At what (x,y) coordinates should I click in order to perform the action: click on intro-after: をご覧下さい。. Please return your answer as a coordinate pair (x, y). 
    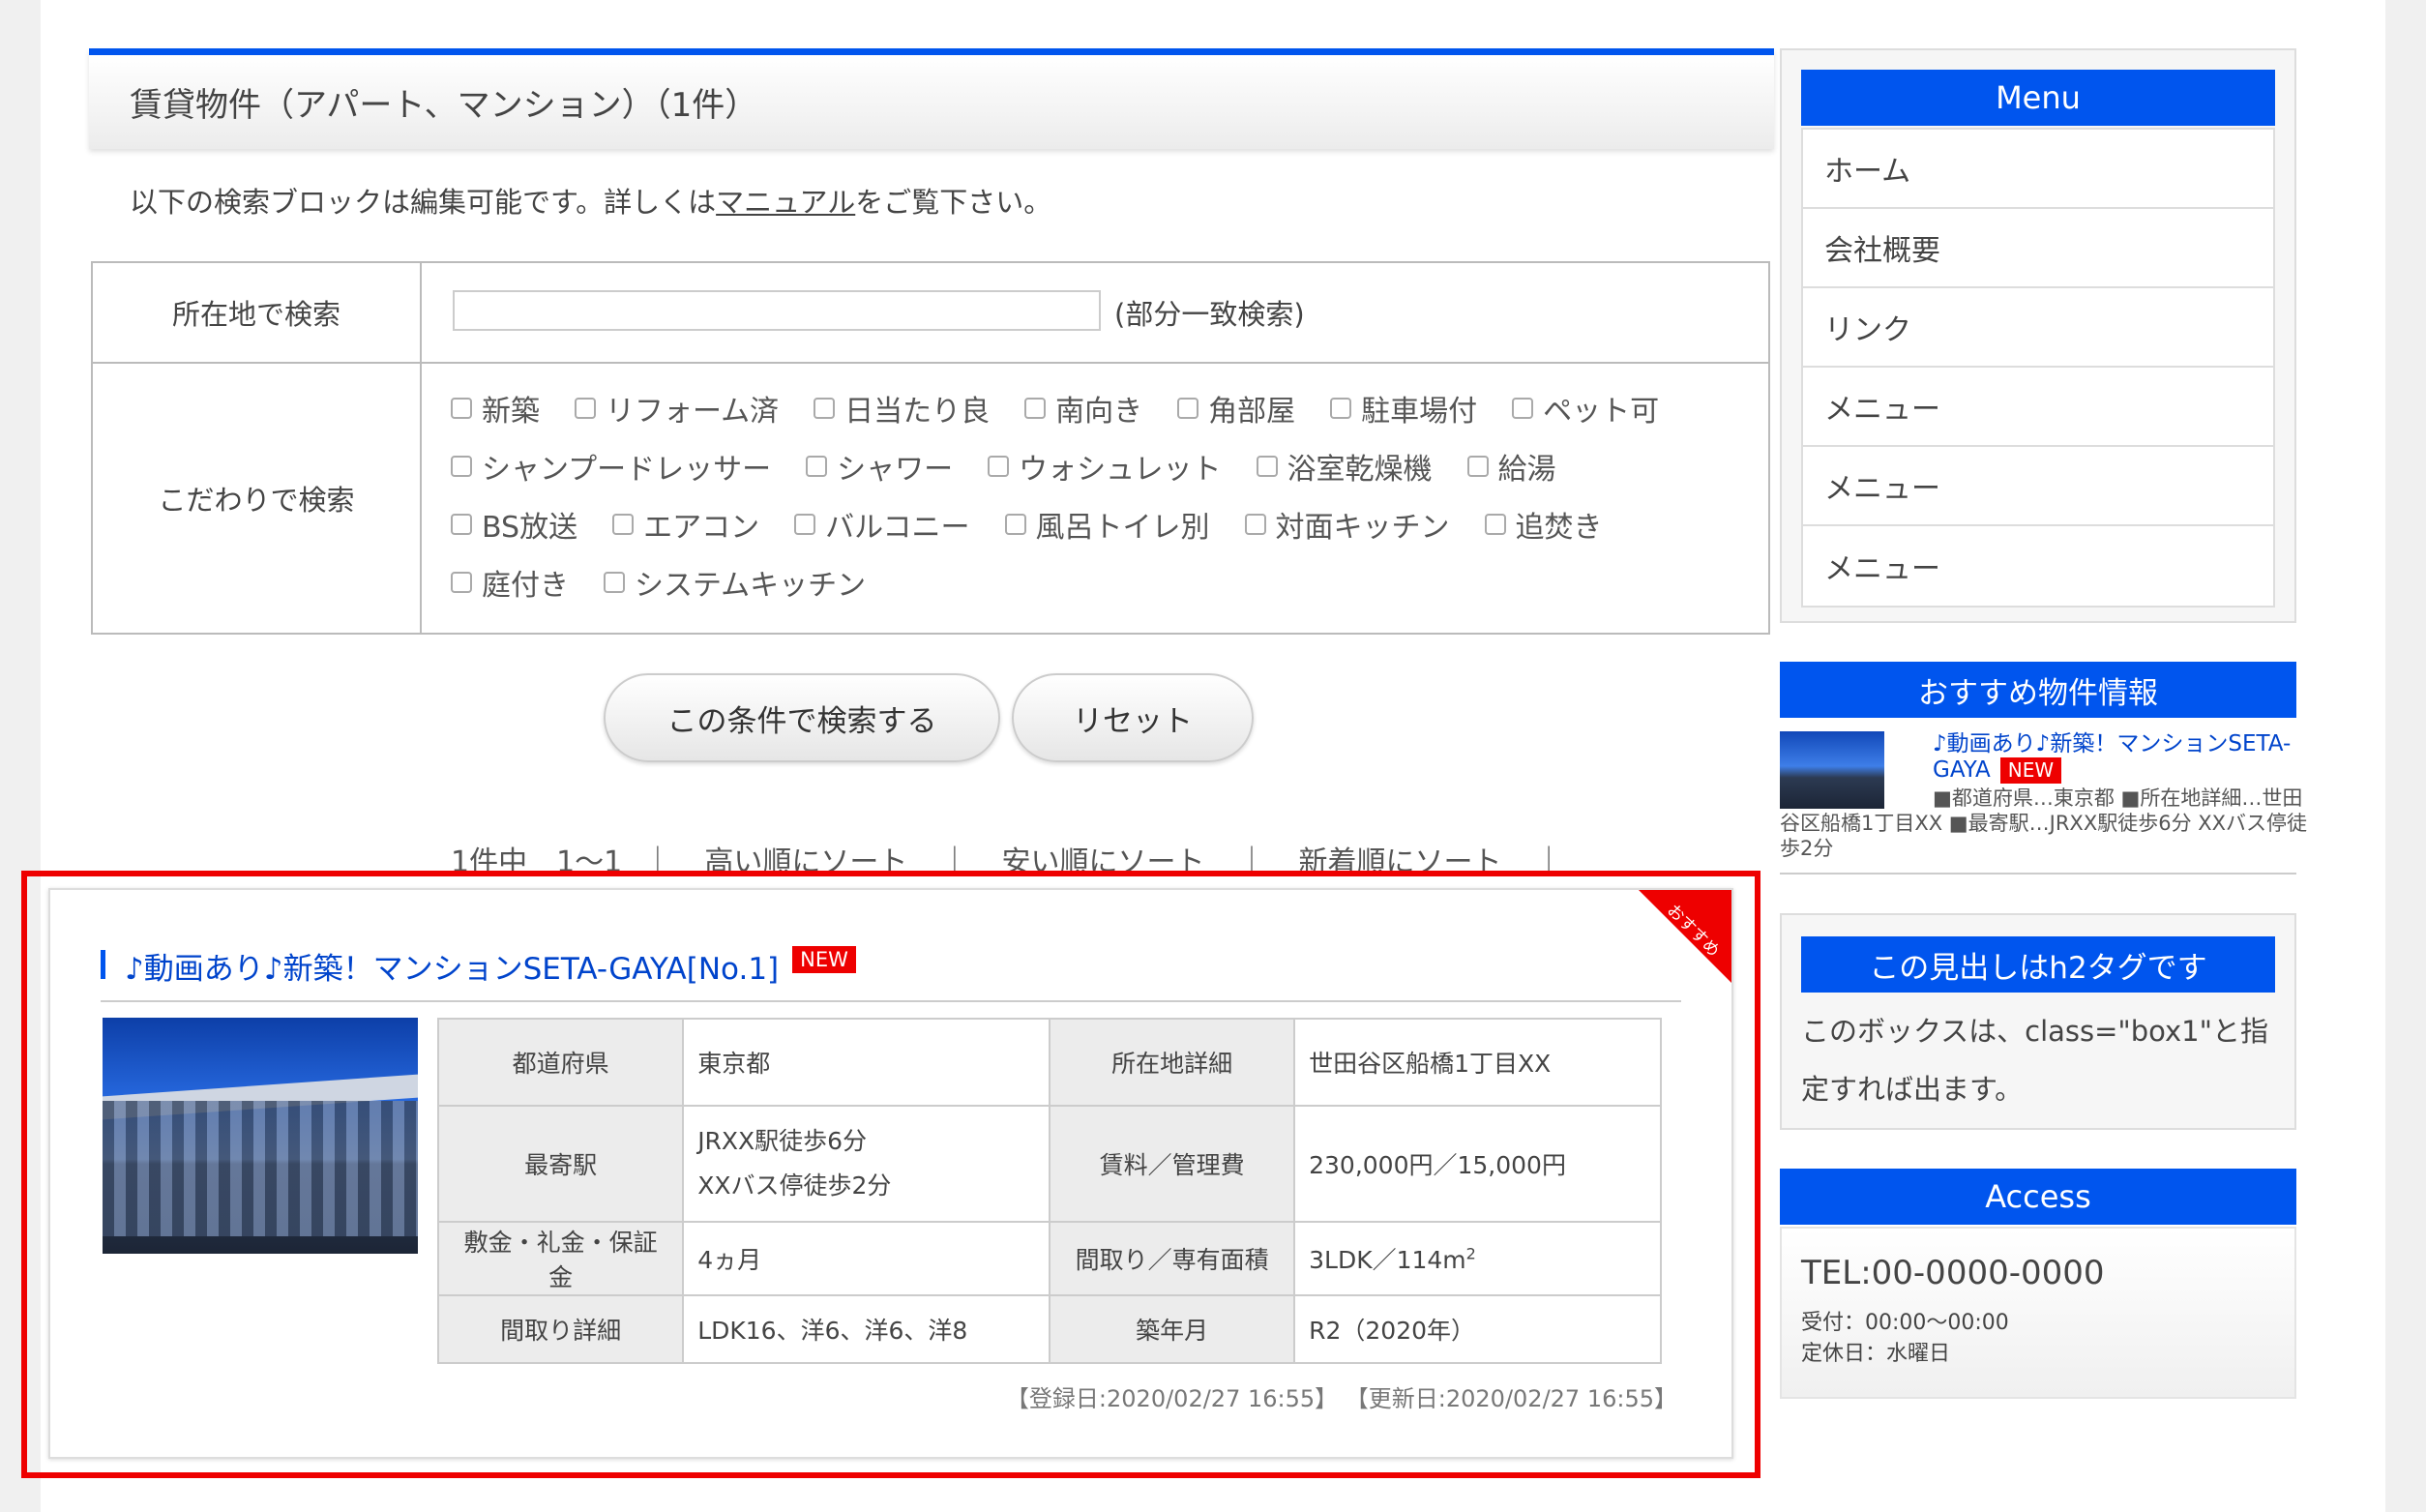
    Looking at the image, I should click on (953, 203).